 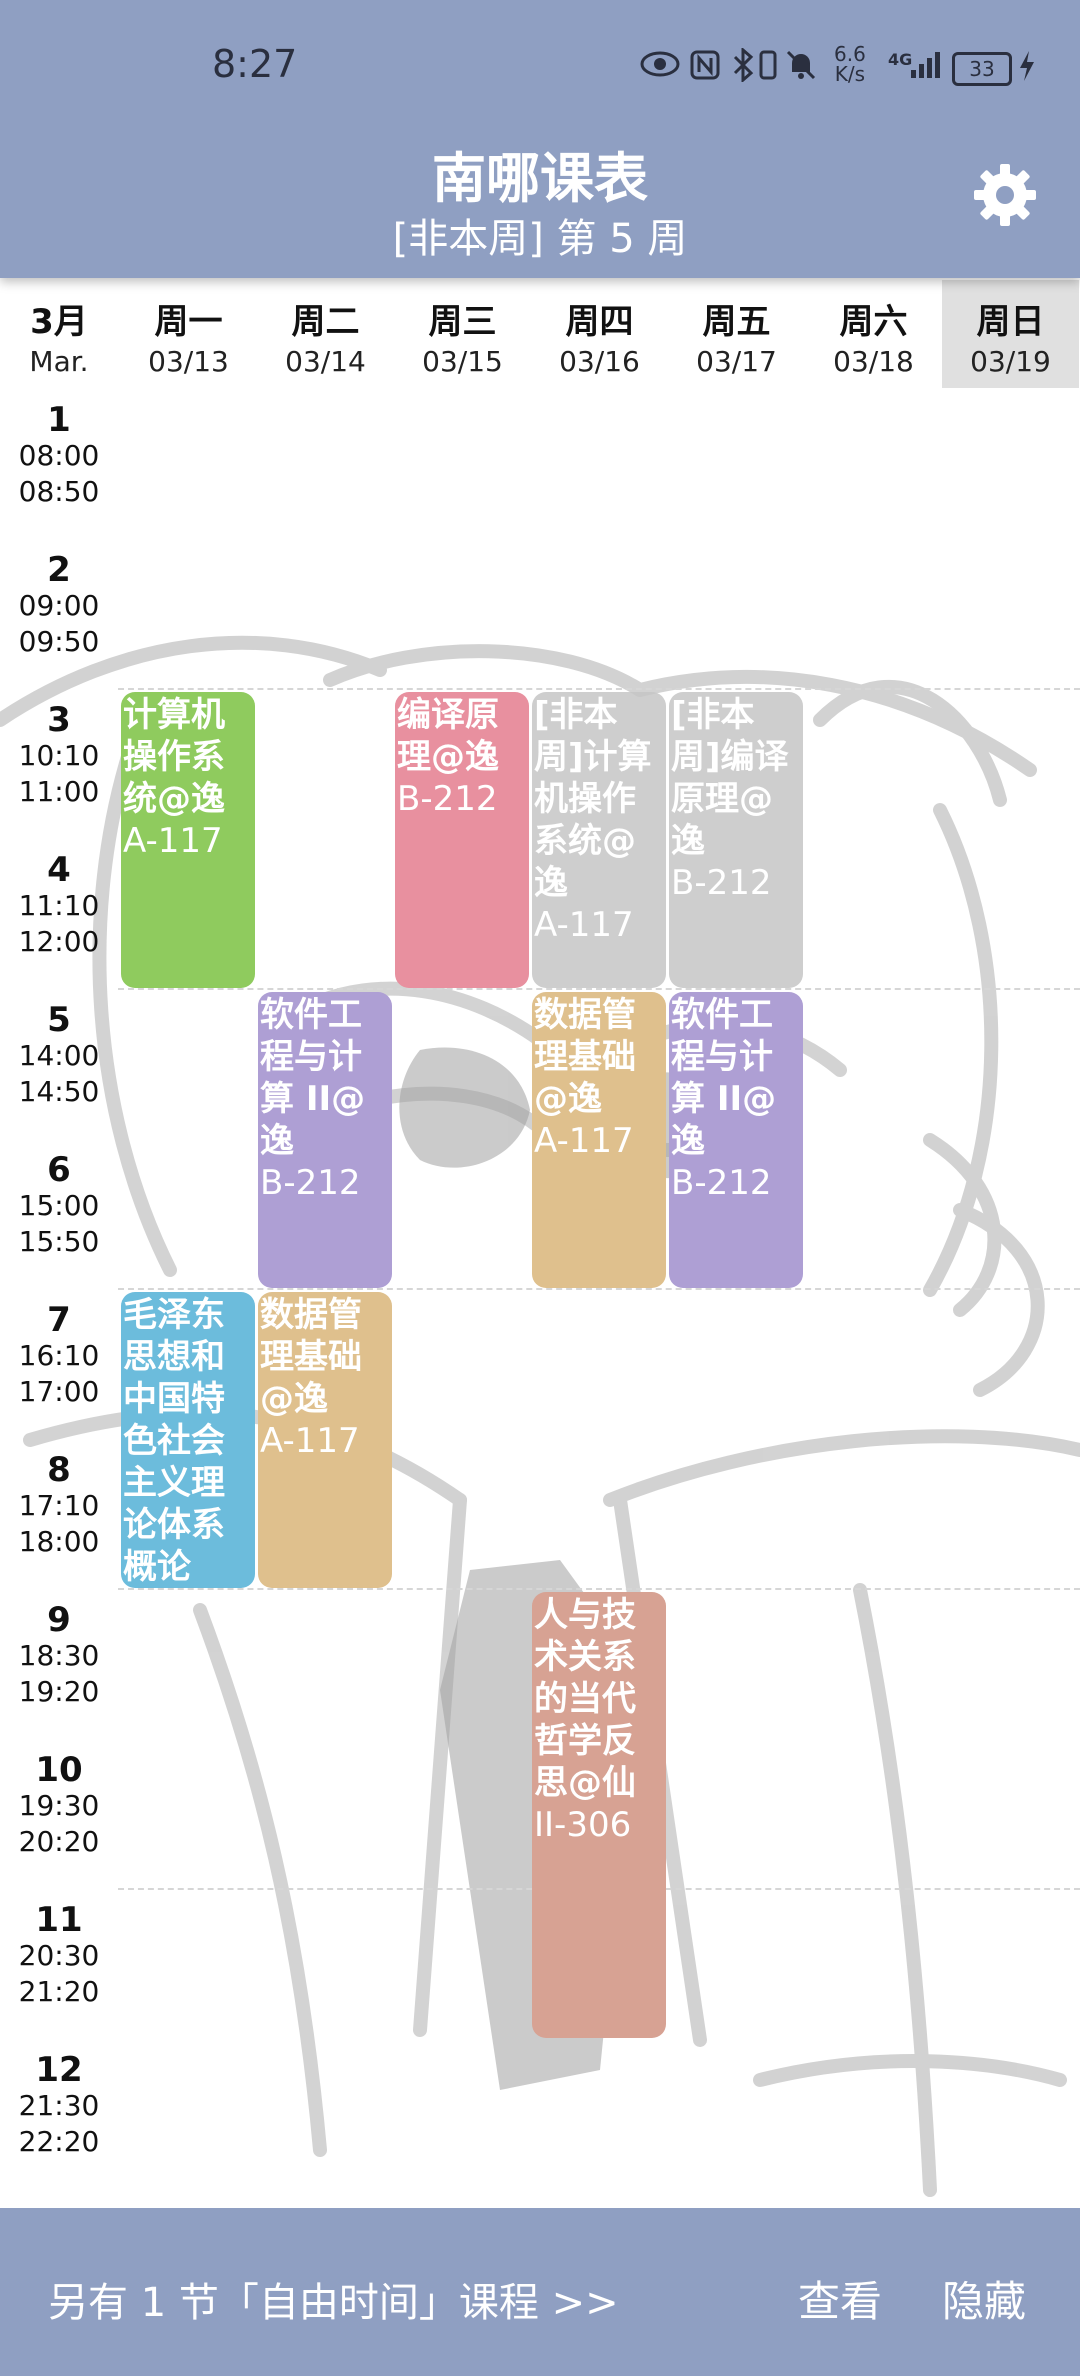 What do you see at coordinates (174, 1441) in the screenshot?
I see `course-name: 毛泽东思想和中国特色社会主义理论体系概论` at bounding box center [174, 1441].